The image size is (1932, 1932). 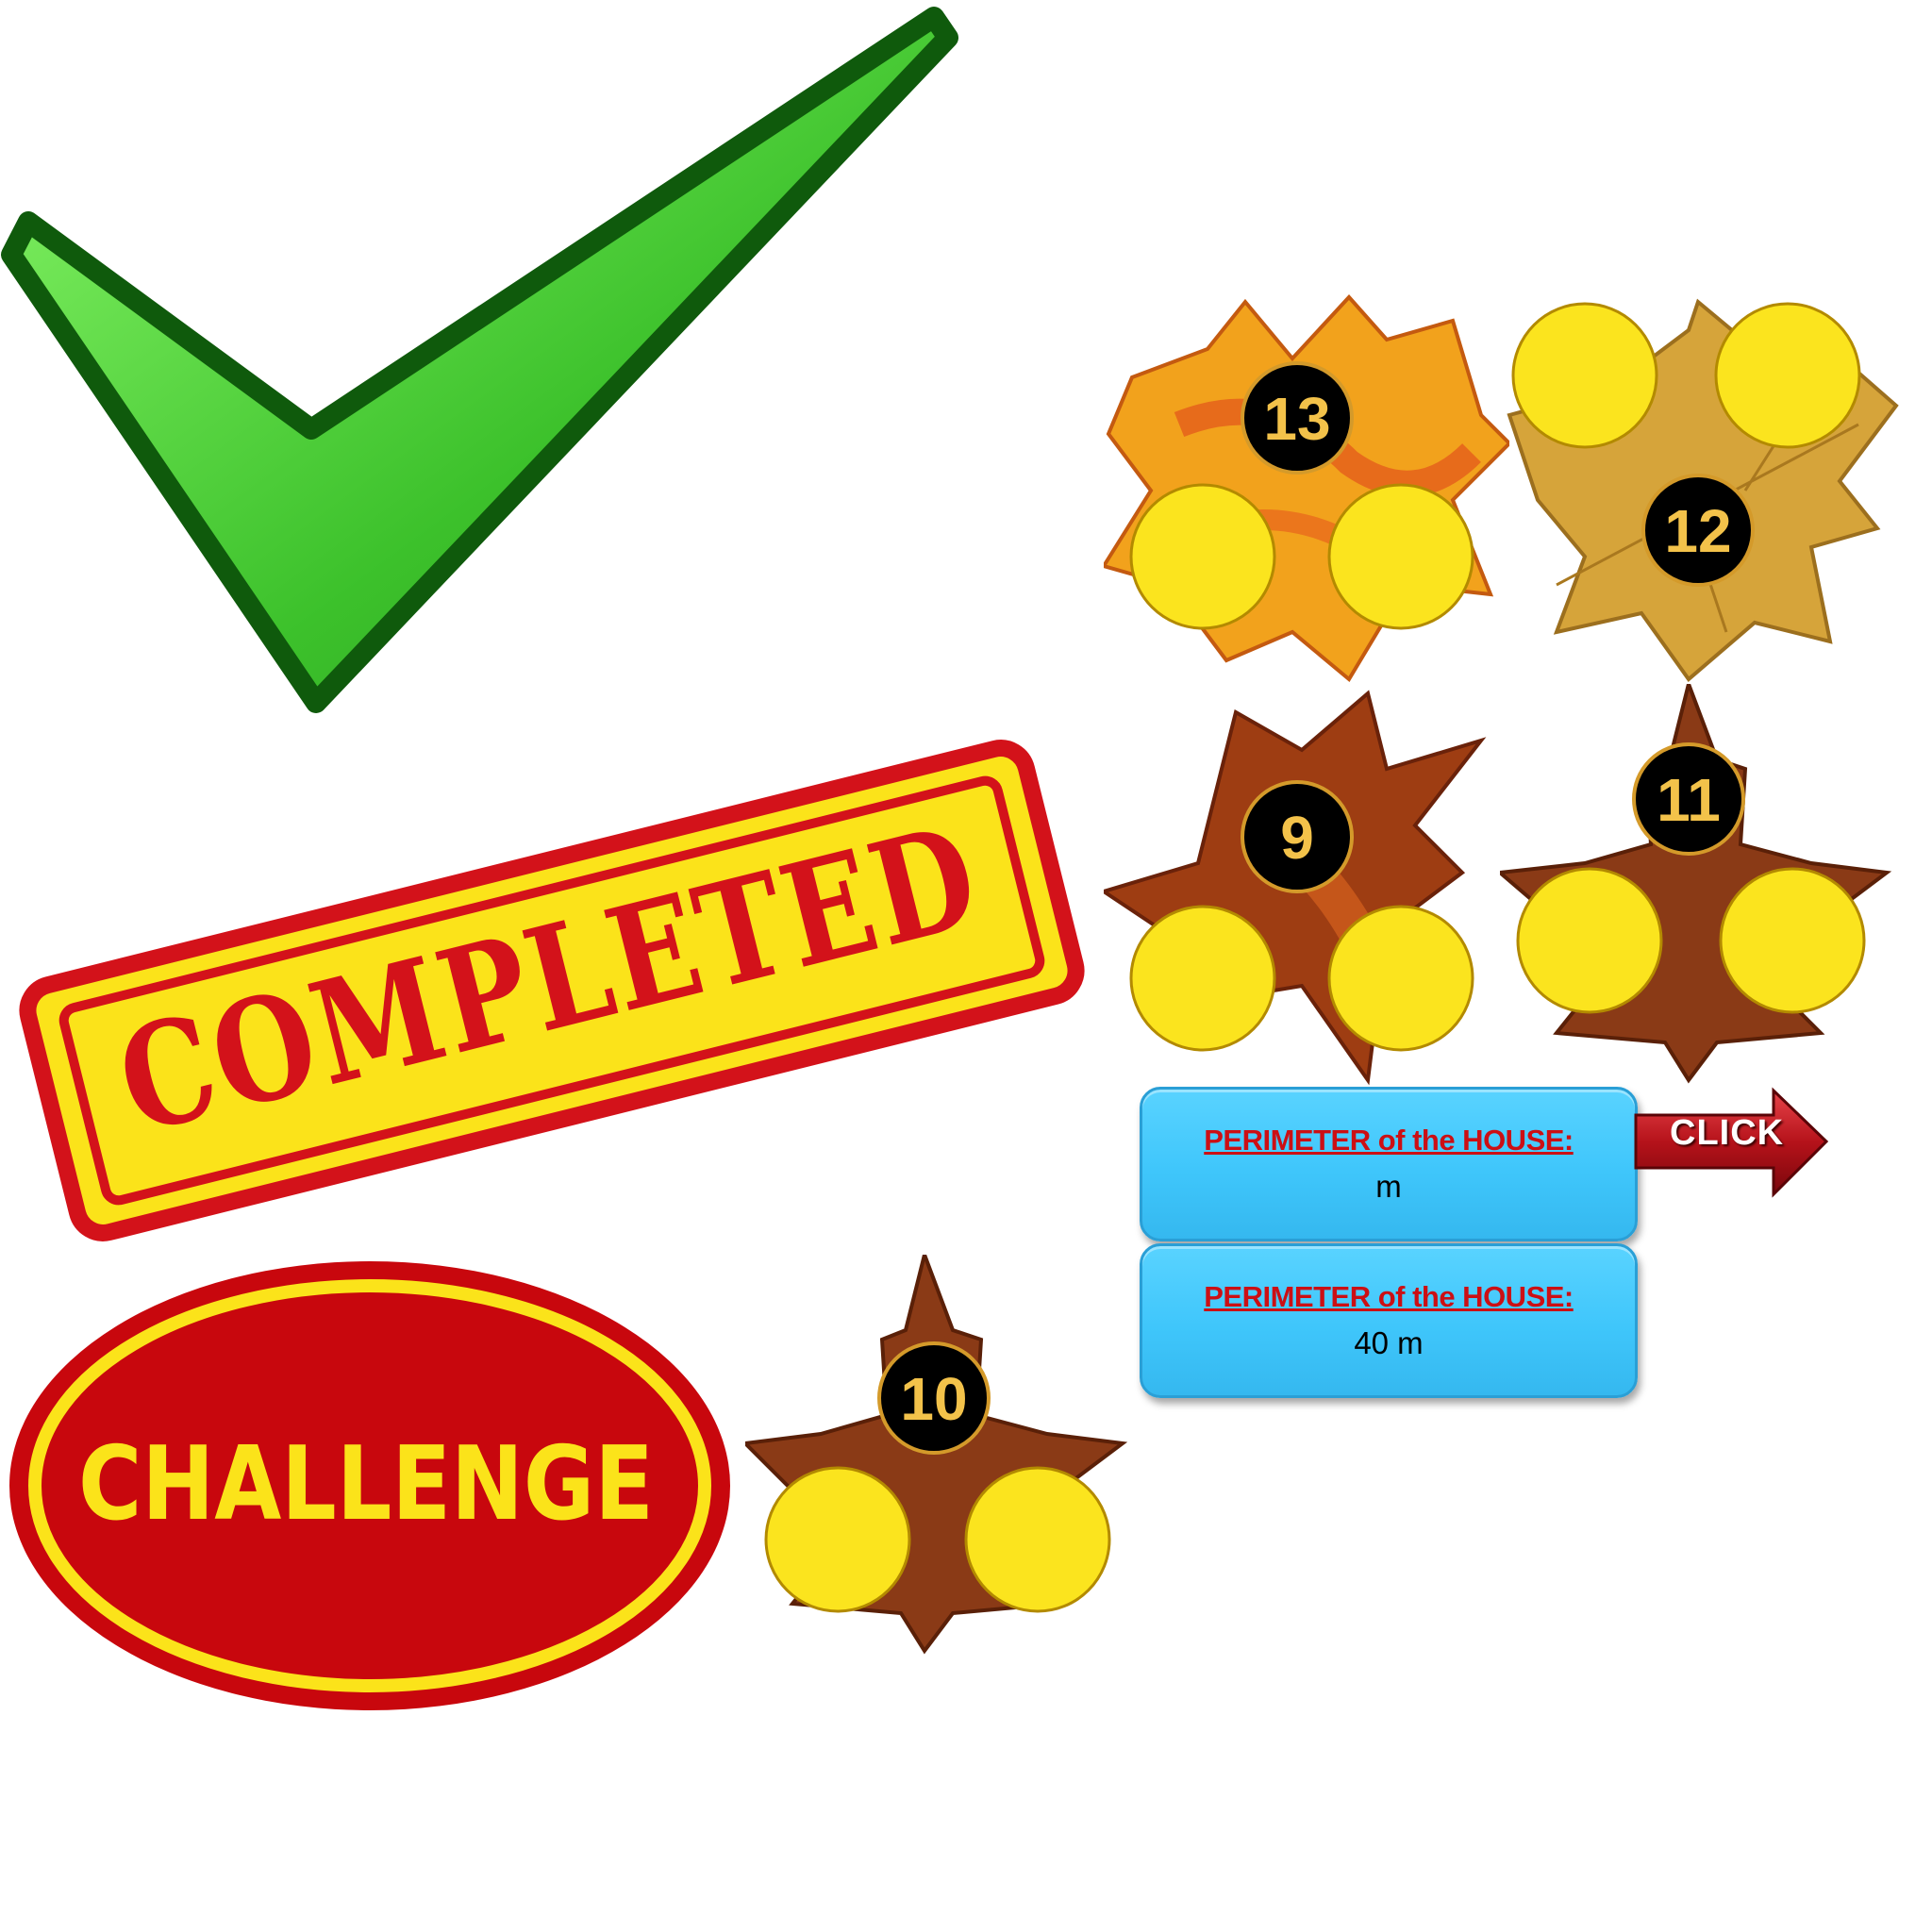 I want to click on leaf-number: 12, so click(x=1697, y=531).